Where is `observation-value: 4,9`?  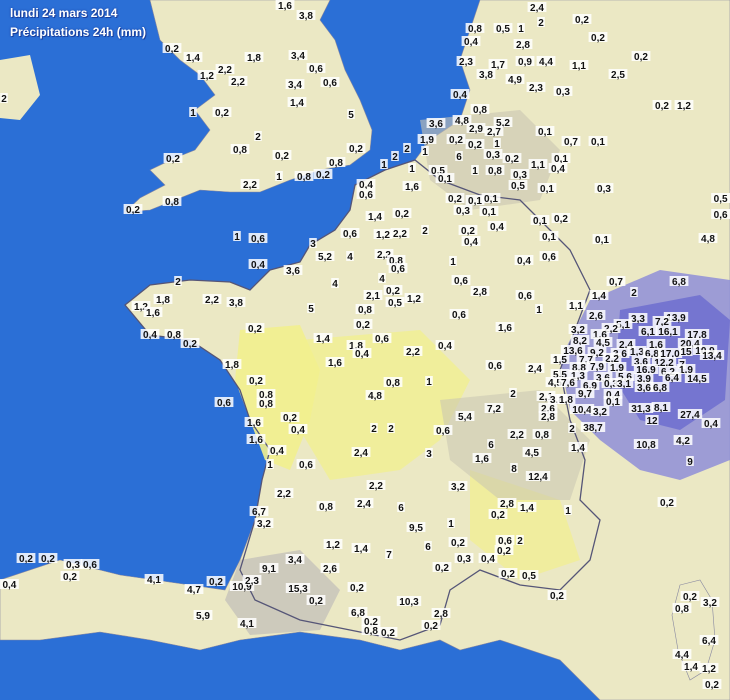 observation-value: 4,9 is located at coordinates (515, 80).